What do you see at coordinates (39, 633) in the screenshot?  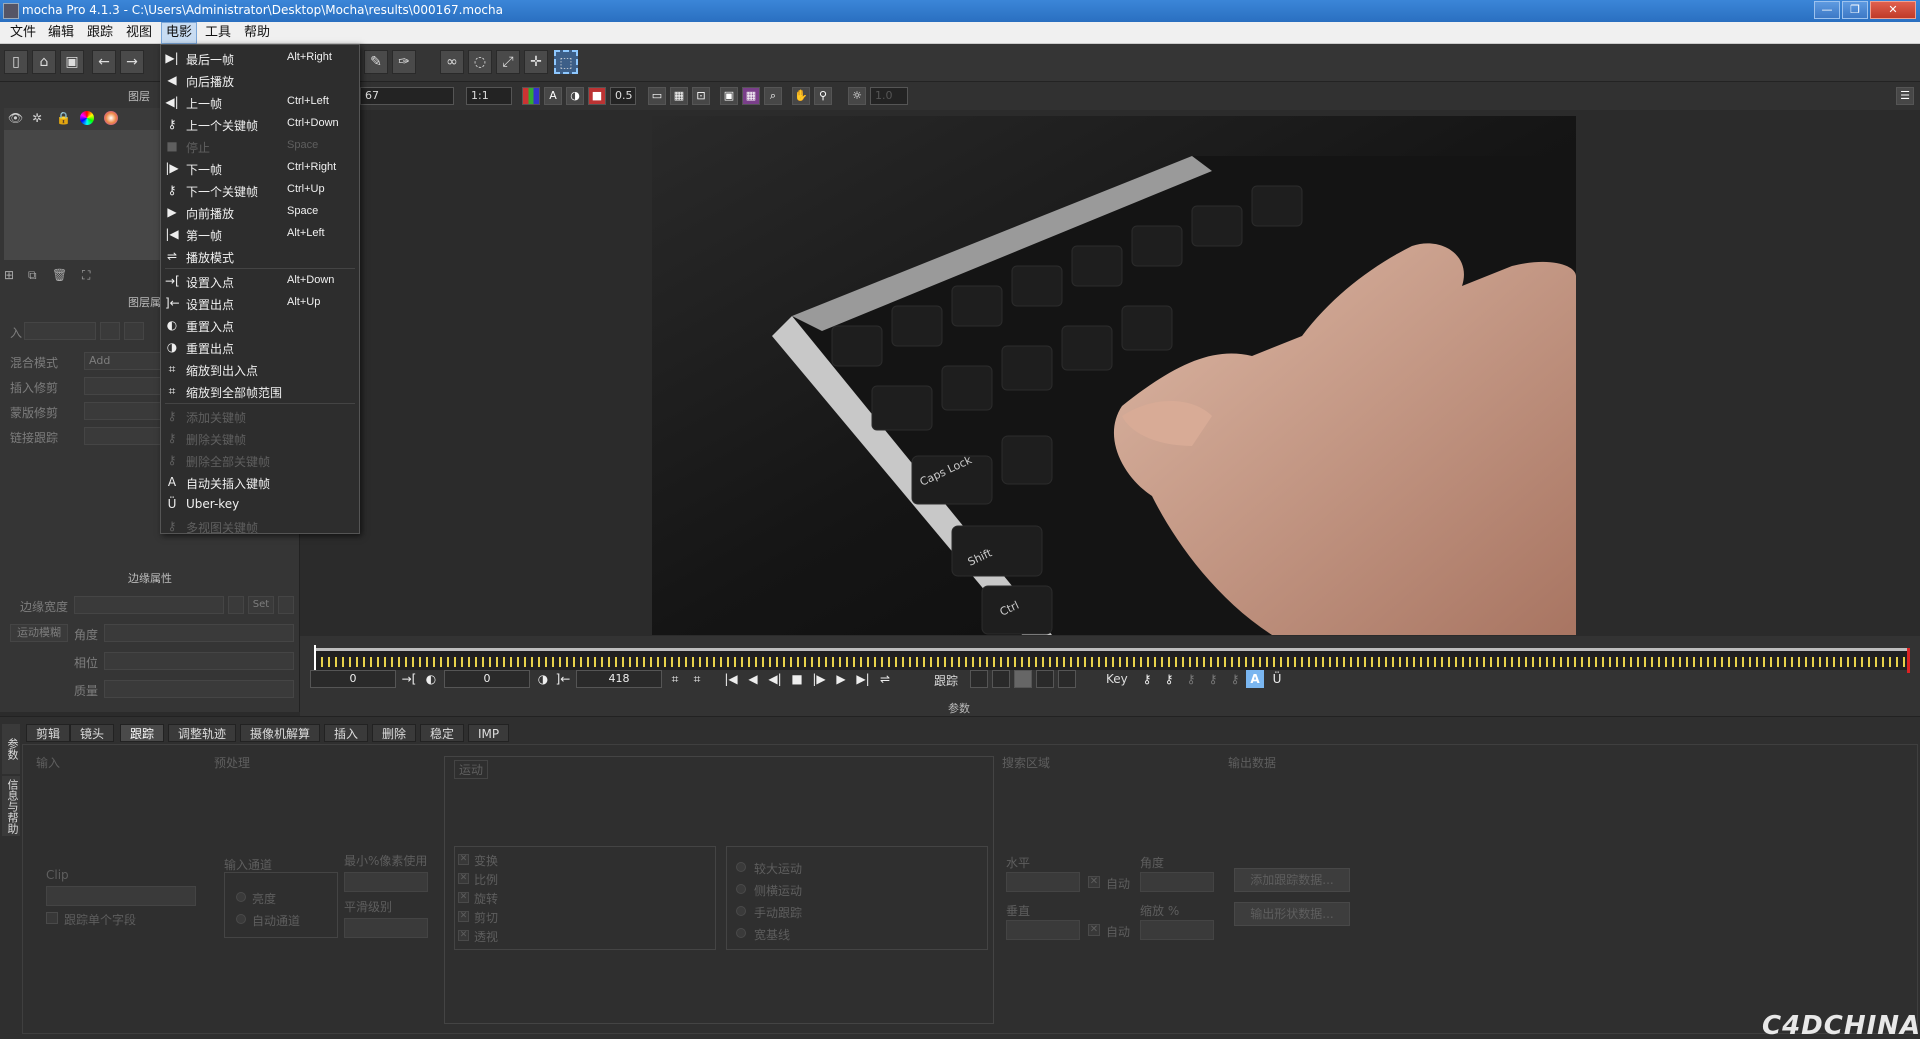 I see `motion-blur-button: 运动模糊` at bounding box center [39, 633].